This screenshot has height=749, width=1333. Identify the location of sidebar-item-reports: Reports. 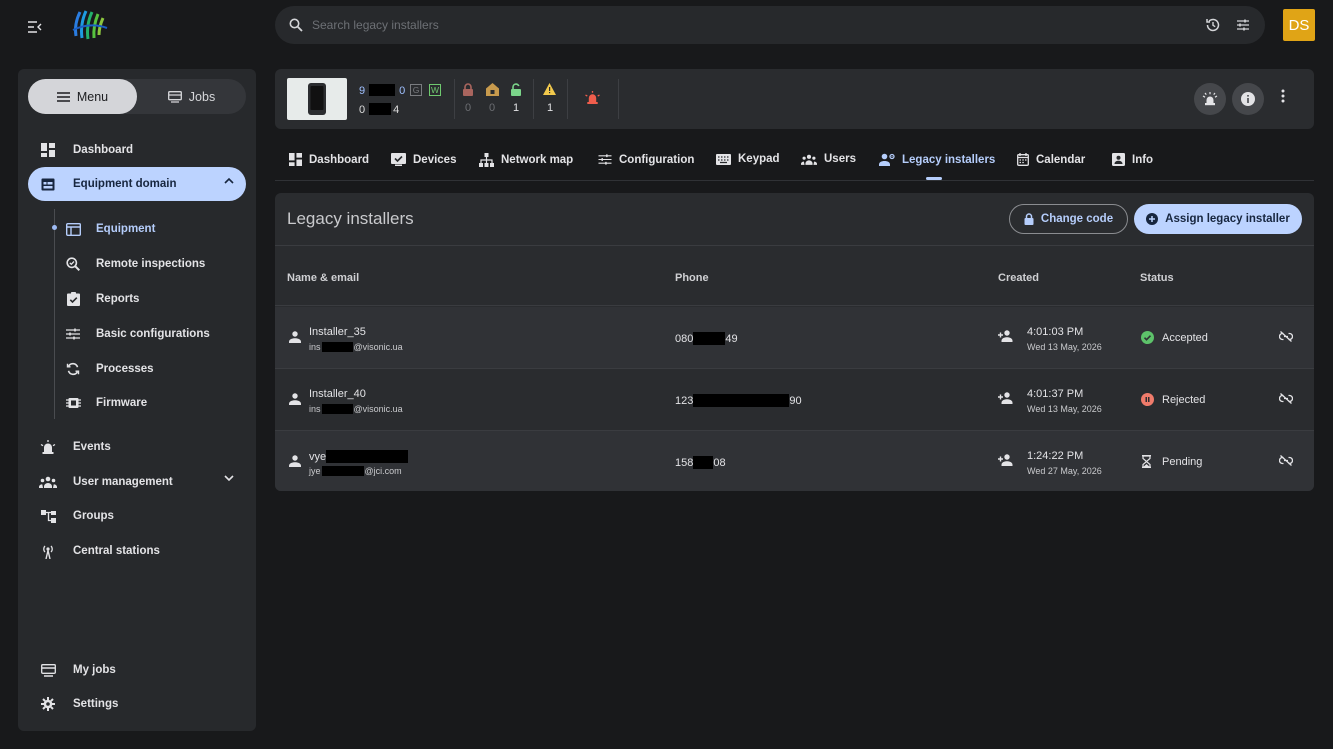
(155, 299).